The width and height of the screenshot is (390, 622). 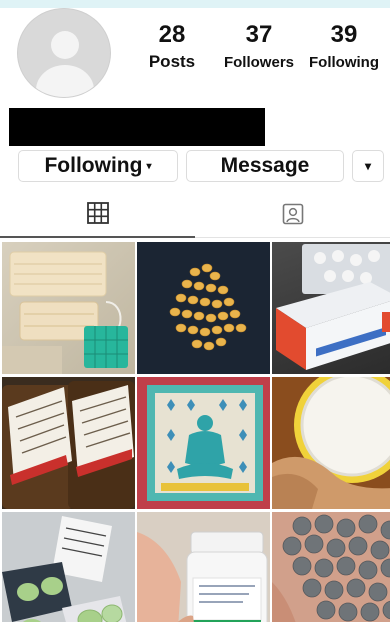 I want to click on stat-posts: 28 Posts, so click(x=172, y=47).